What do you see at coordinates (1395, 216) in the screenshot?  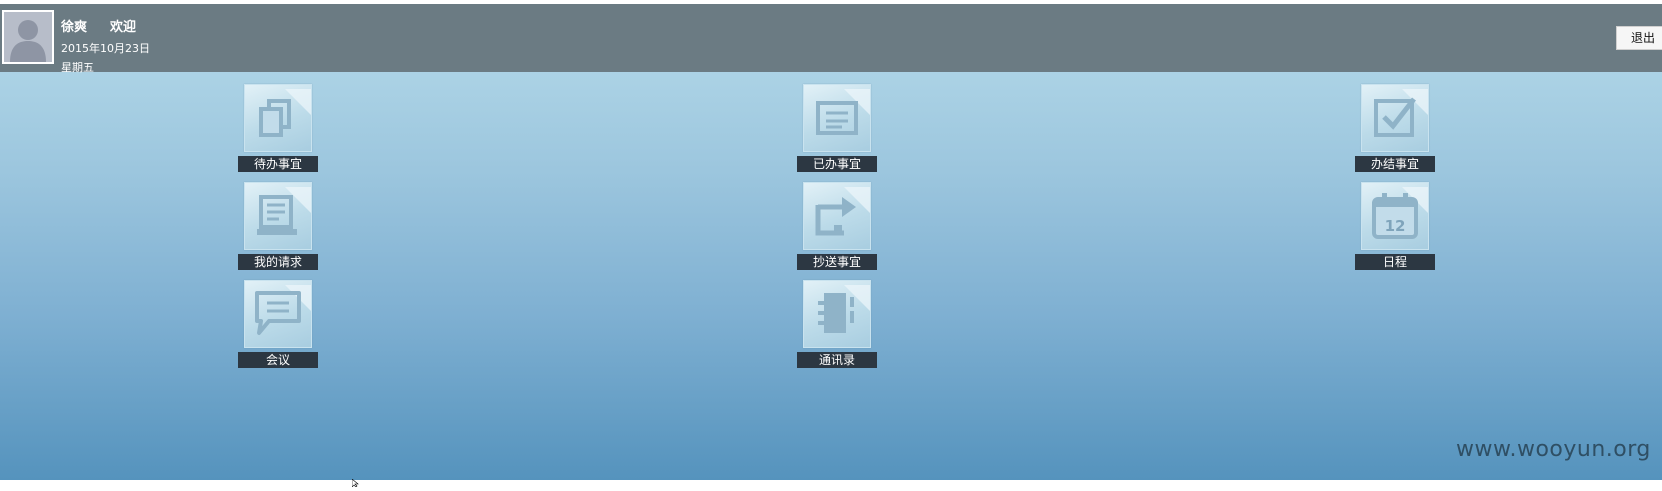 I see `calendar-icon: 12` at bounding box center [1395, 216].